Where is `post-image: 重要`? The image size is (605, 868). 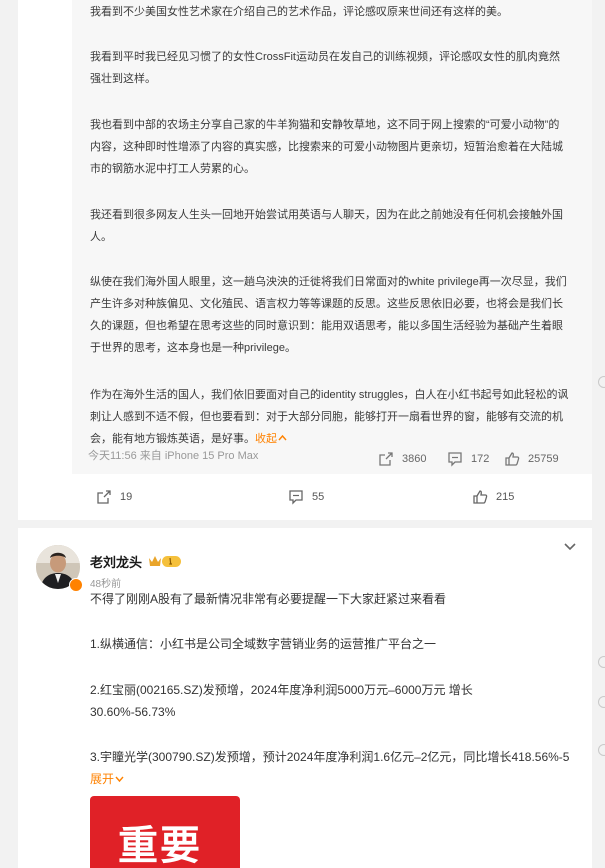
post-image: 重要 is located at coordinates (165, 832).